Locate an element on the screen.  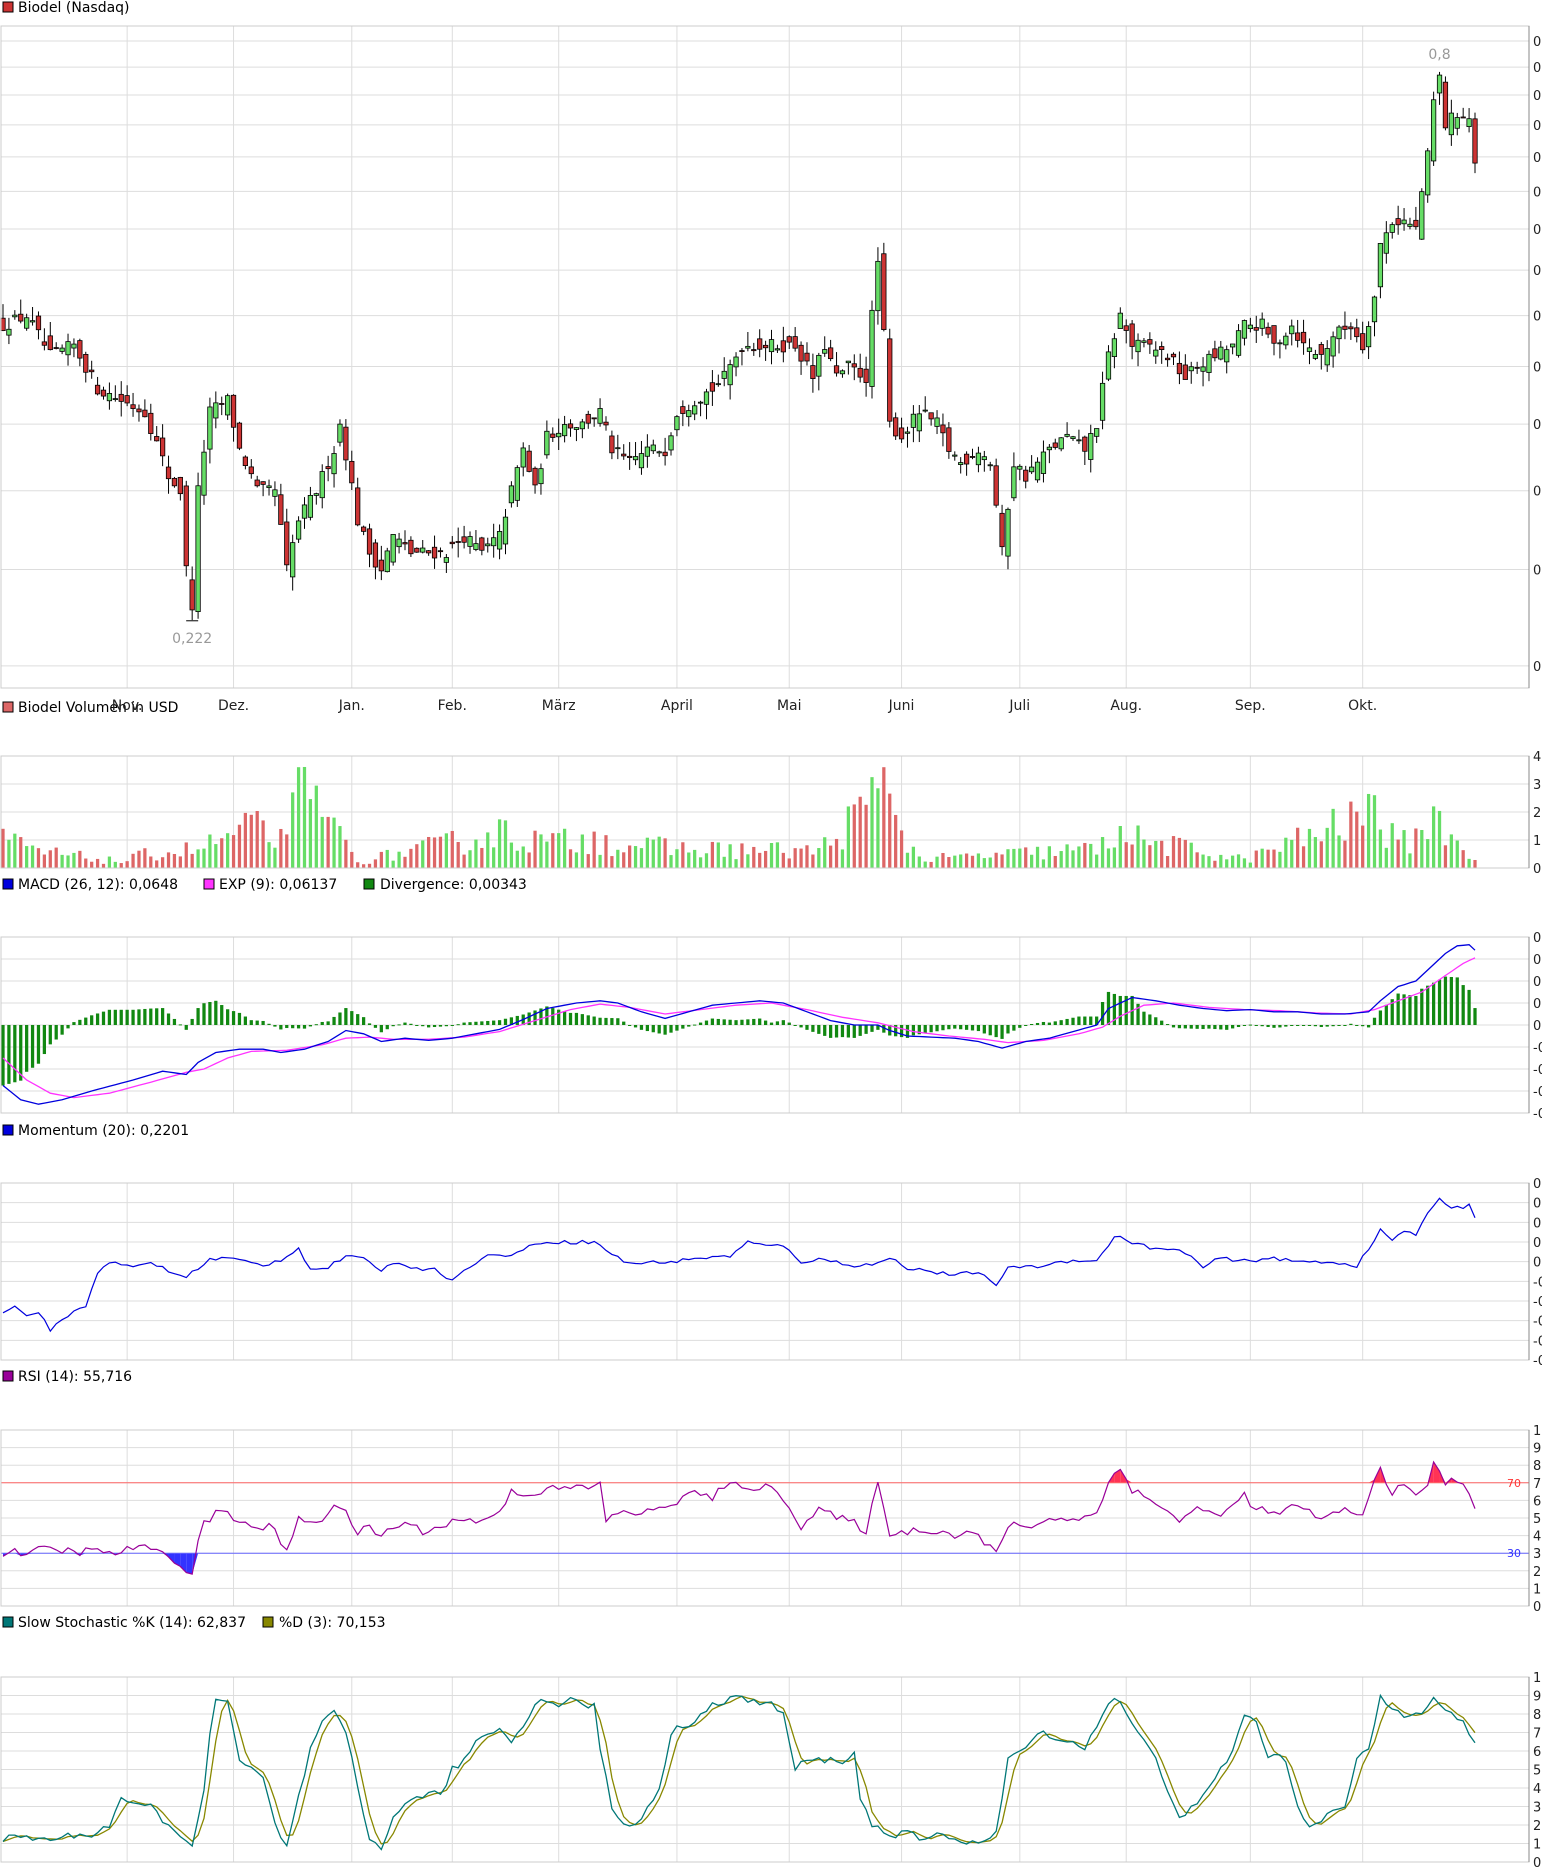
macd-y-tick: 0,00 is located at coordinates (1537, 1026).